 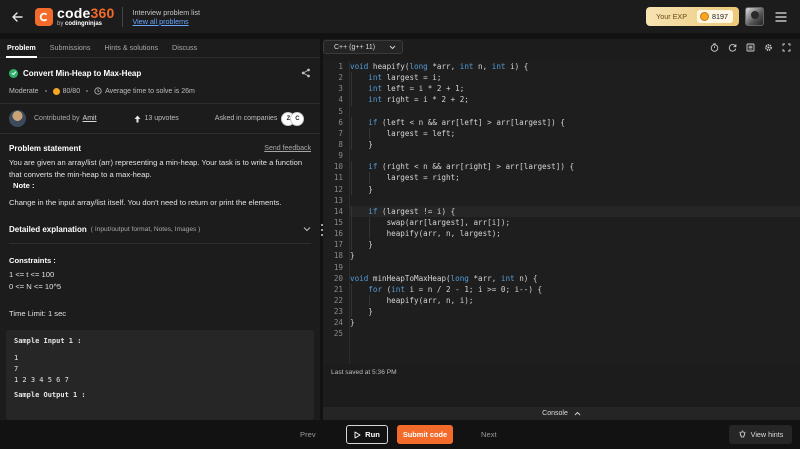 I want to click on code-line: int right = i * 2 + 2;, so click(x=575, y=100).